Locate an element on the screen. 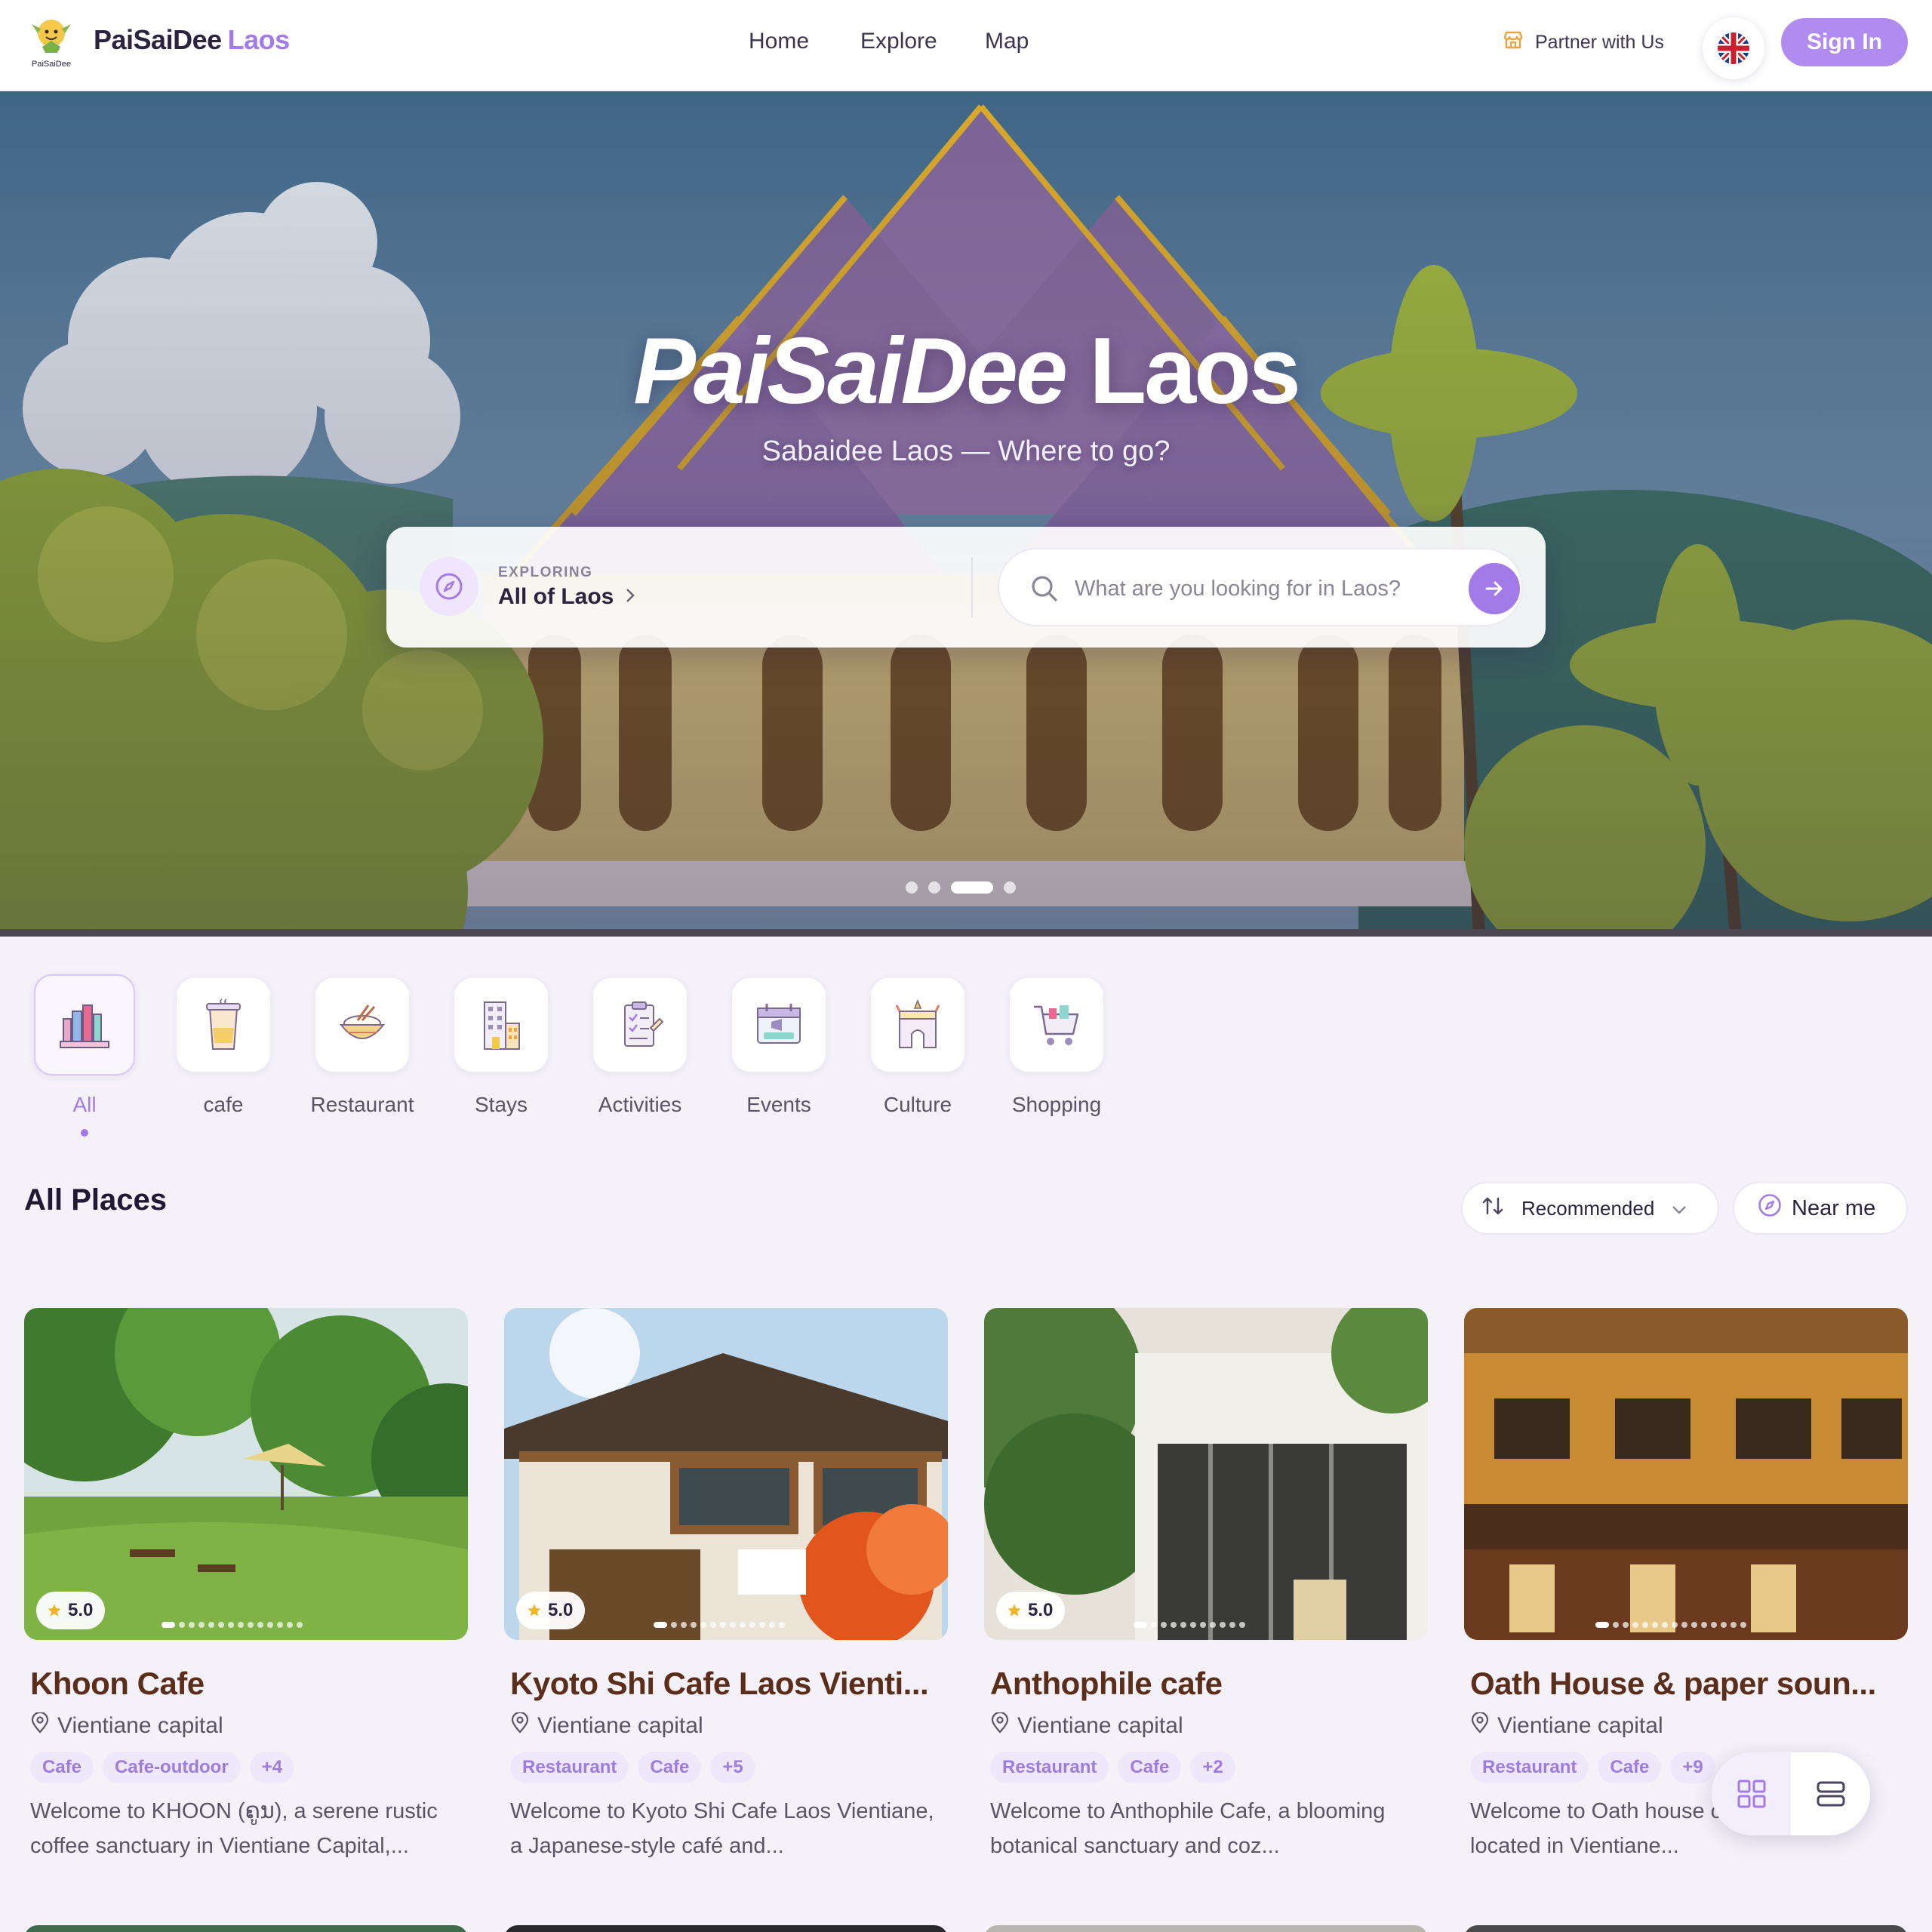 The image size is (1932, 1932). category-label: Events is located at coordinates (778, 1104).